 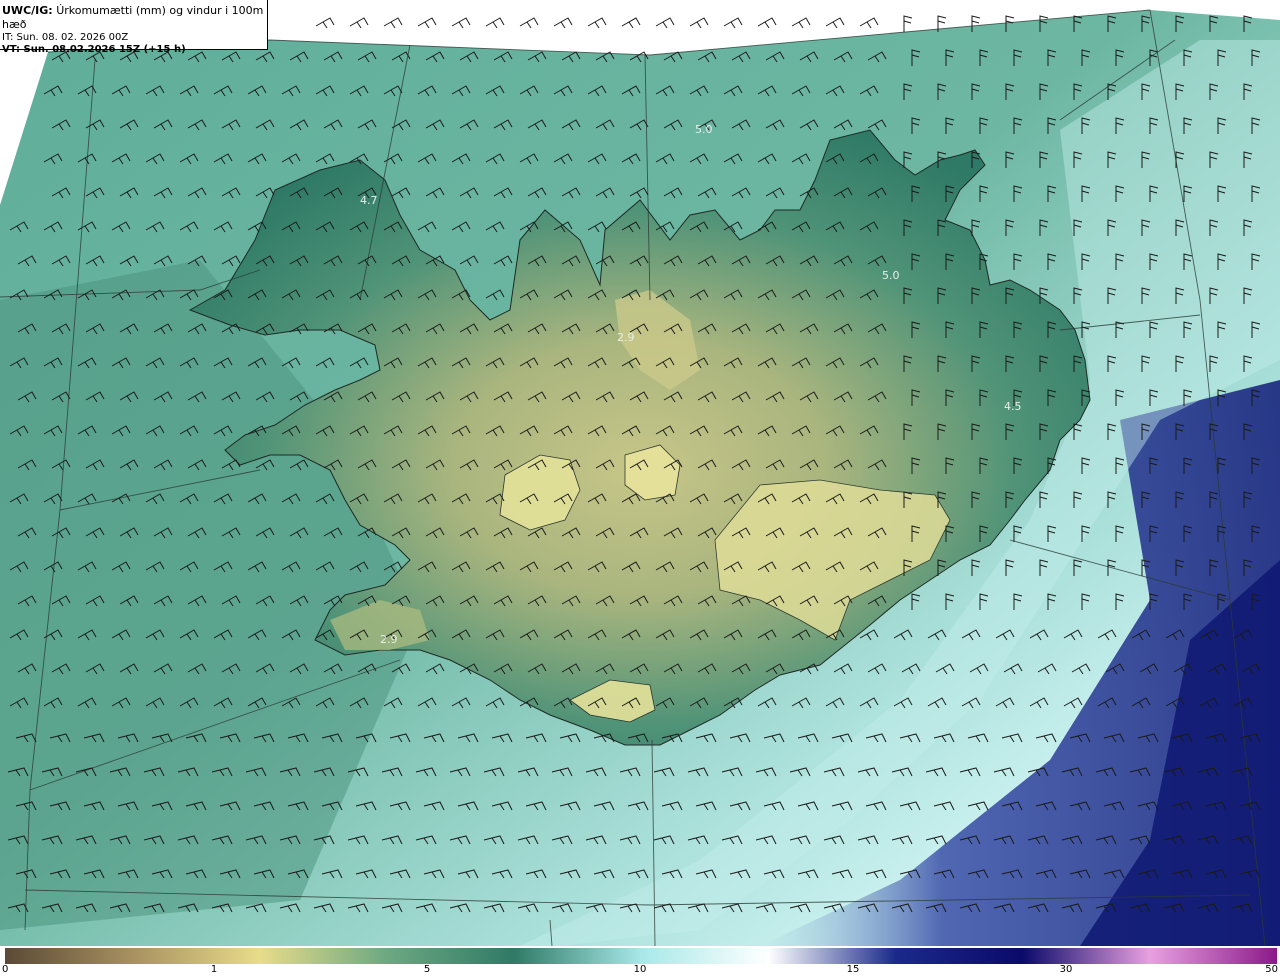 What do you see at coordinates (65, 37) in the screenshot?
I see `init-time: IT: Sun. 08. 02. 2026 00Z` at bounding box center [65, 37].